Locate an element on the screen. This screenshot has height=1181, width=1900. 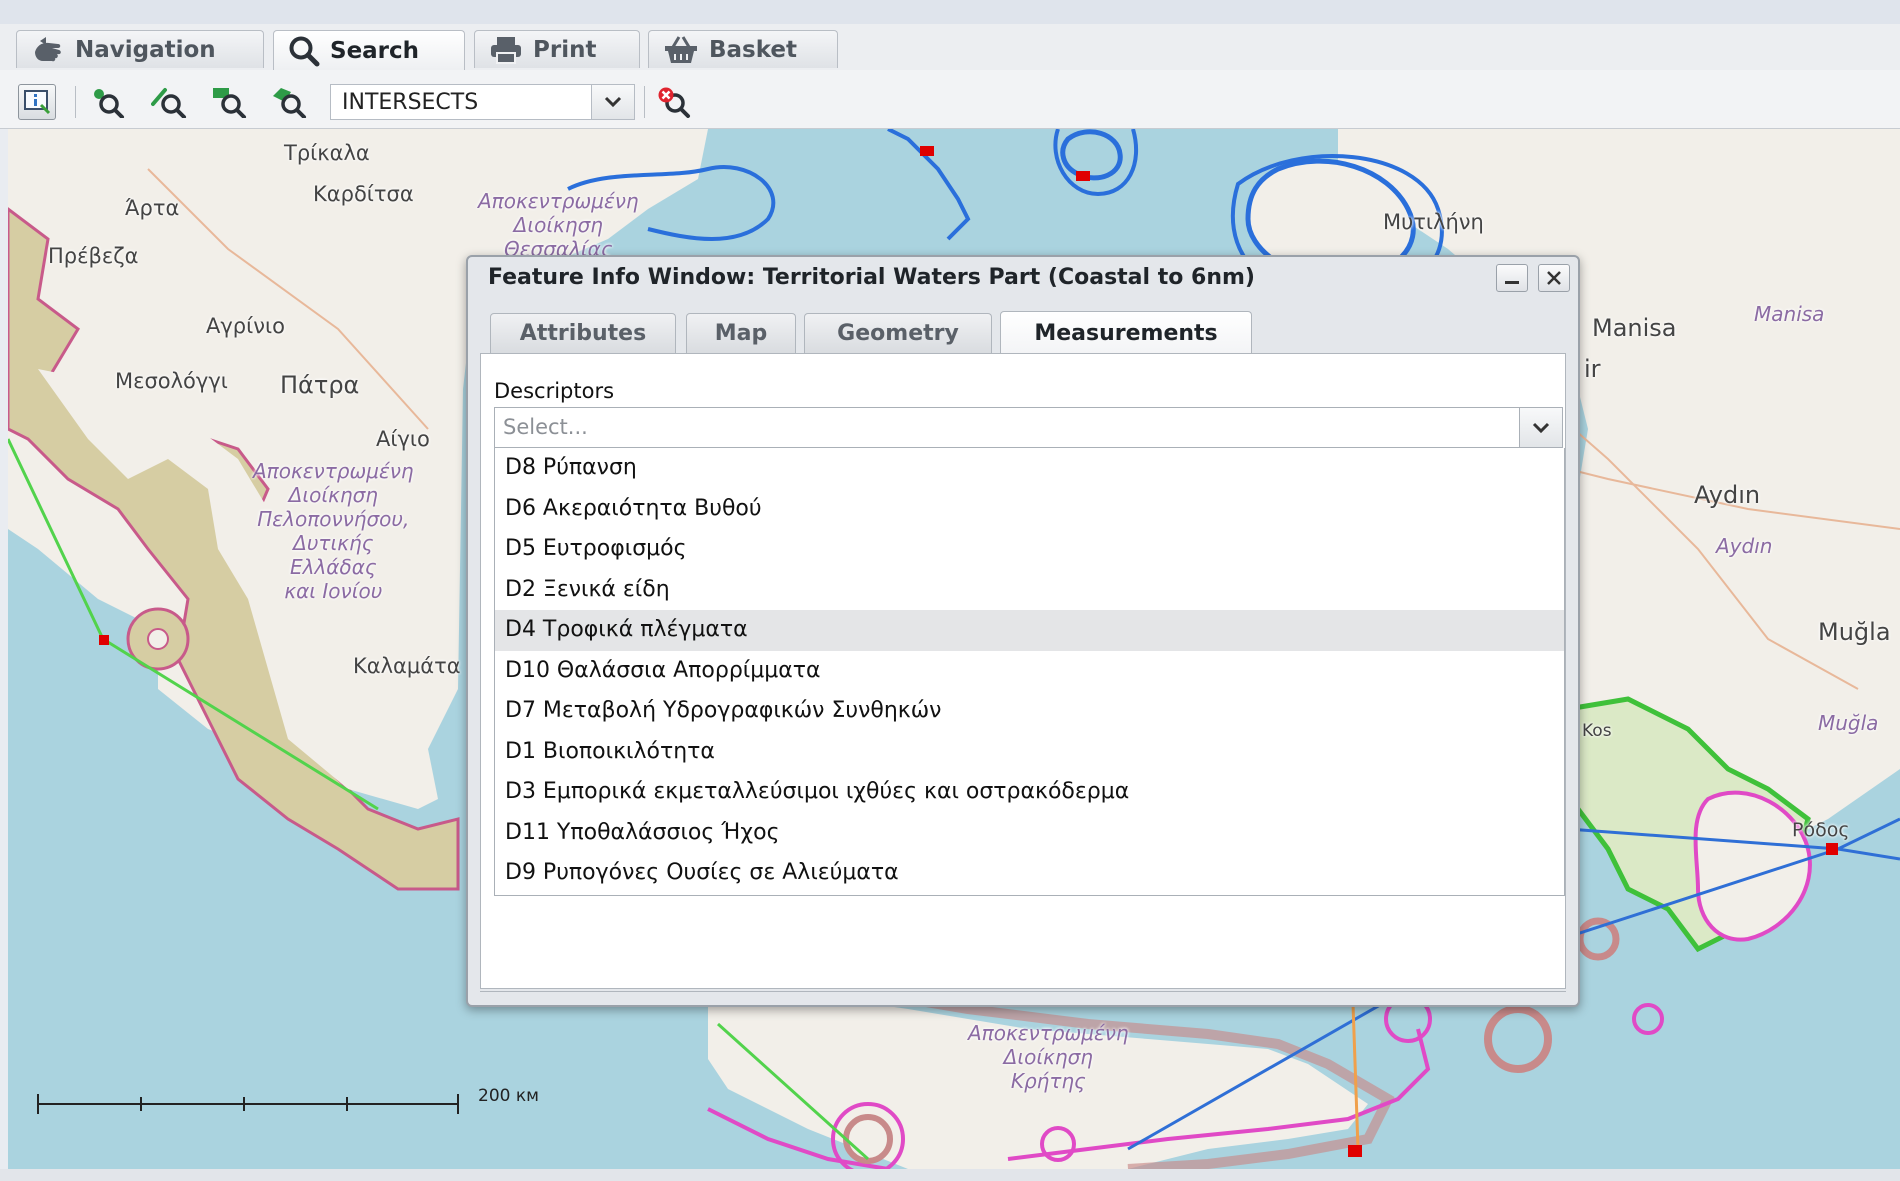
status-band is located at coordinates (950, 1175).